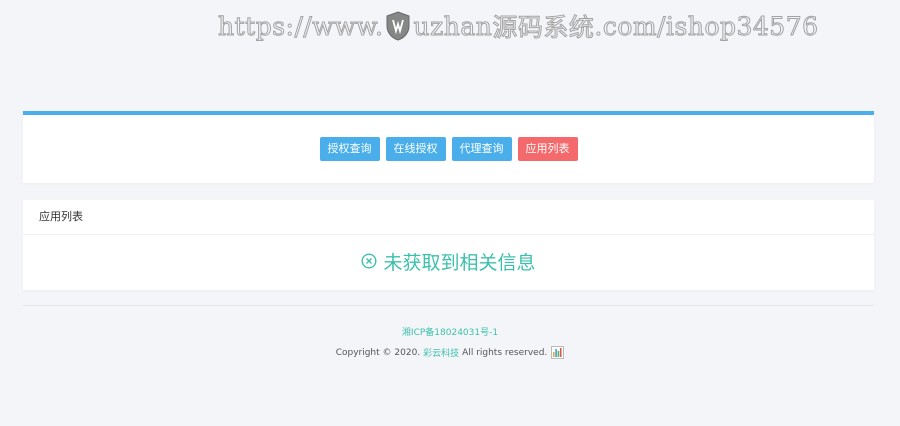 Image resolution: width=900 pixels, height=426 pixels. Describe the element at coordinates (453, 26) in the screenshot. I see `watermark-middle: uzhan` at that location.